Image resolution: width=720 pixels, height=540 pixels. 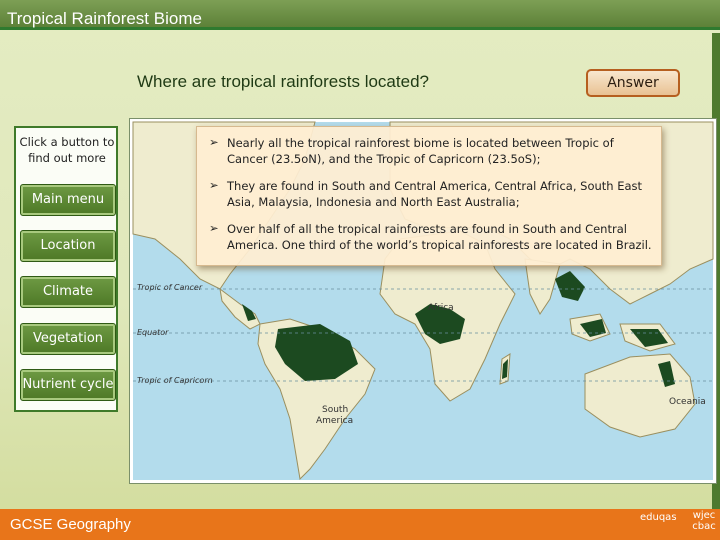 What do you see at coordinates (334, 421) in the screenshot?
I see `south-america-label-line: America` at bounding box center [334, 421].